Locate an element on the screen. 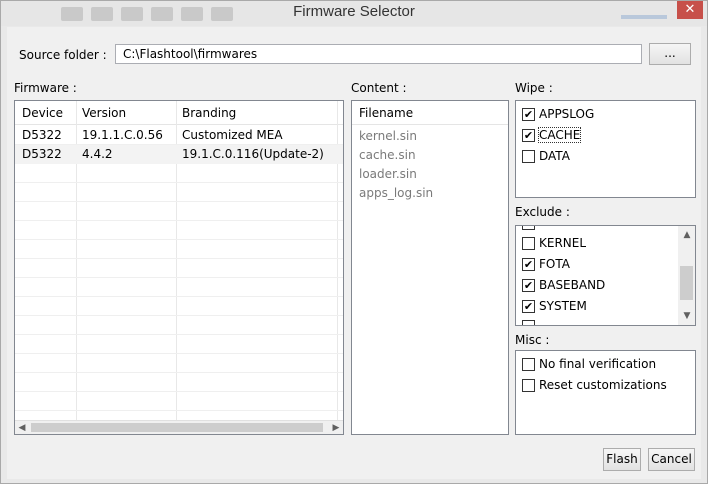 This screenshot has height=484, width=708. title-bar: Firmware Selector ✕ is located at coordinates (354, 13).